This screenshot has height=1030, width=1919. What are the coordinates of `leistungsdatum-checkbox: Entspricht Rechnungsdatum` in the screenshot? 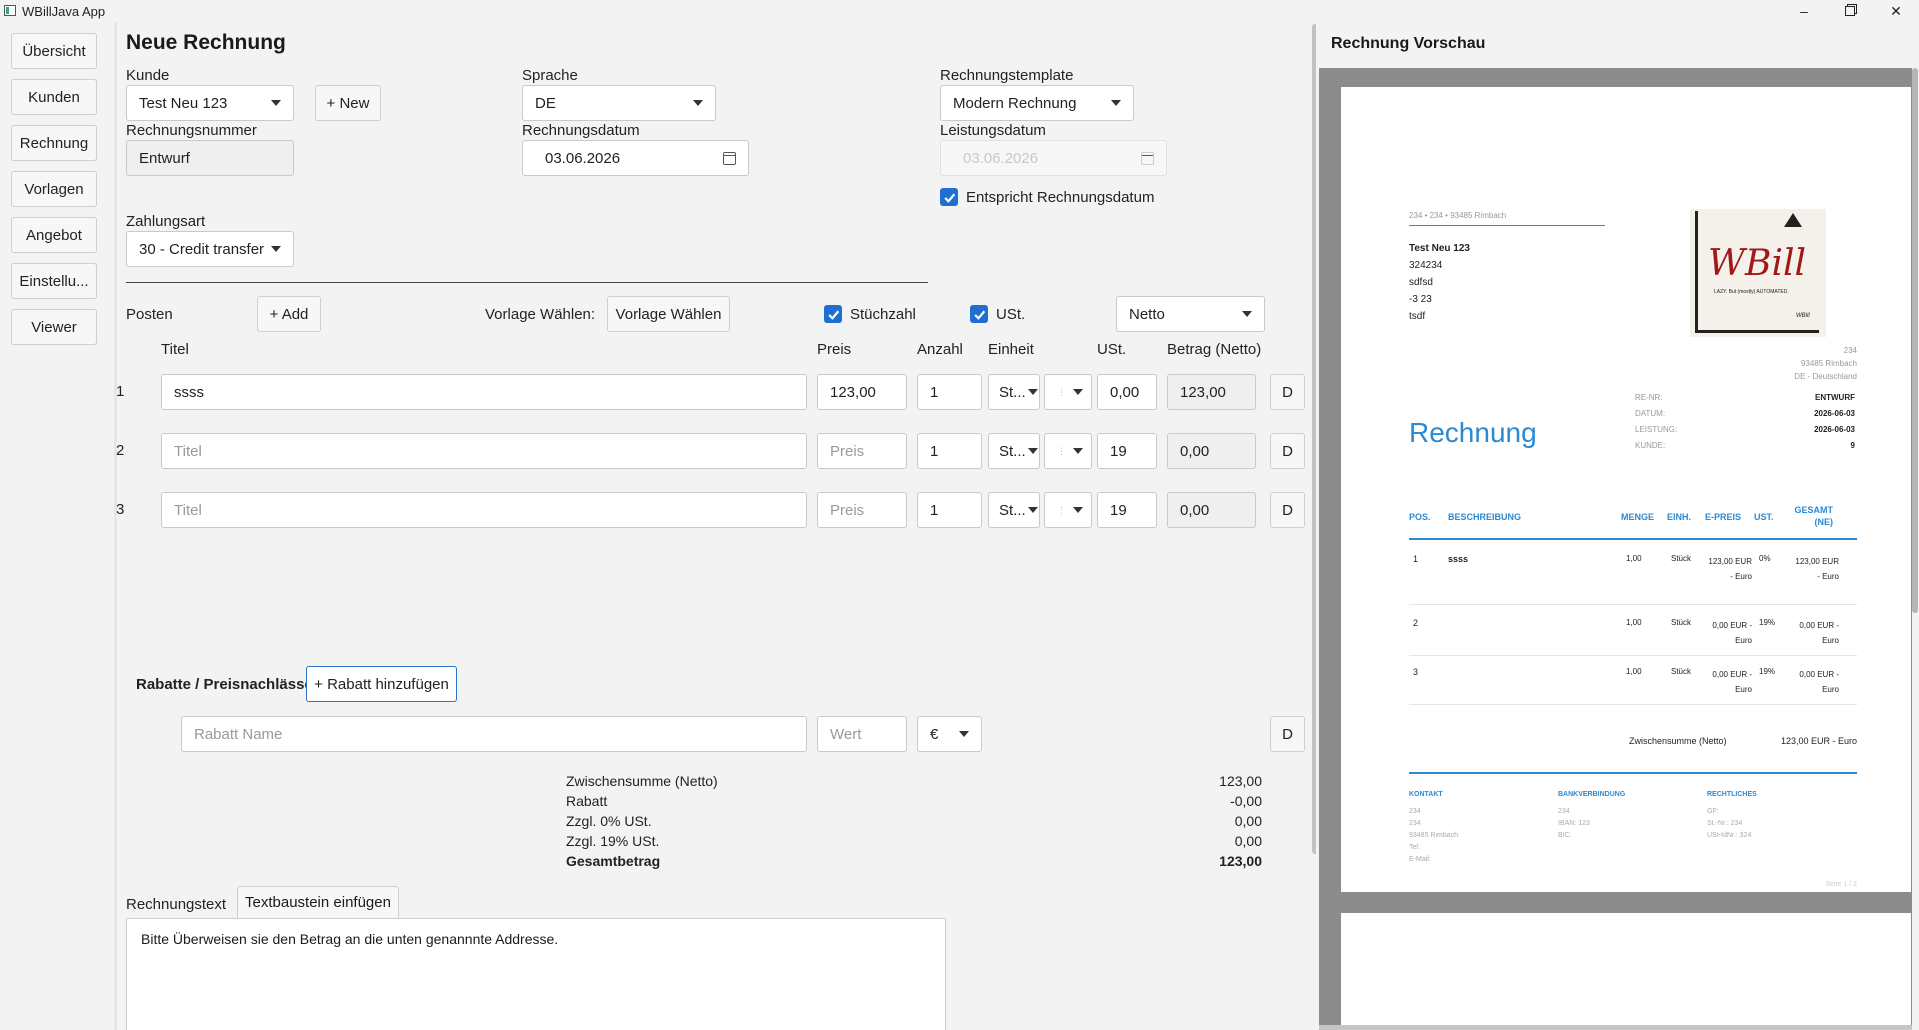 It's located at (1047, 197).